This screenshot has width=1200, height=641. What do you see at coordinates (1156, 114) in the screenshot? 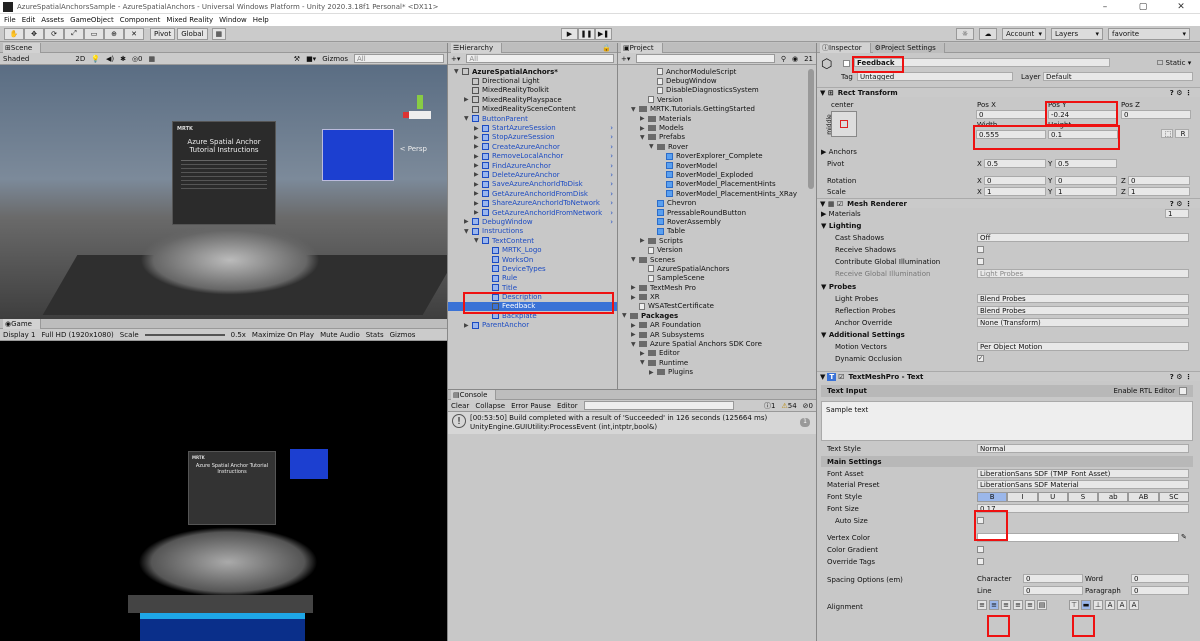
I see `posz-field: 0` at bounding box center [1156, 114].